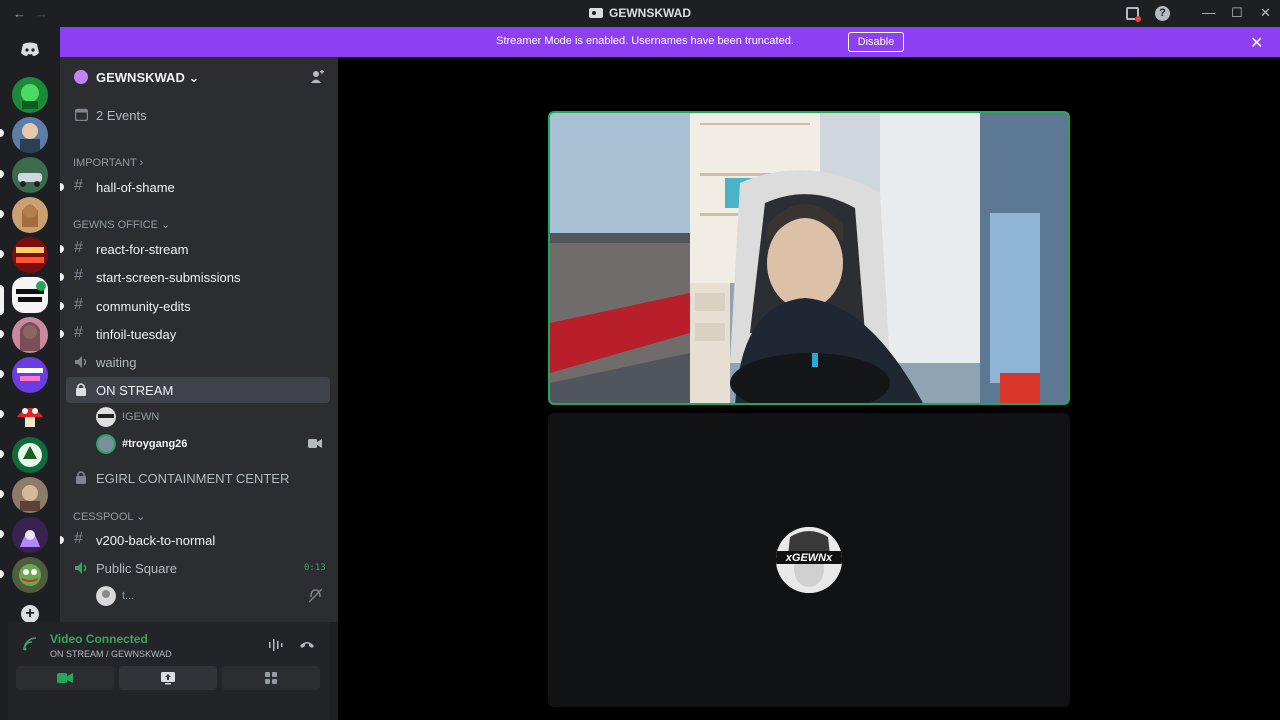 This screenshot has height=720, width=1280. I want to click on svg-text: xGEWNx, so click(809, 558).